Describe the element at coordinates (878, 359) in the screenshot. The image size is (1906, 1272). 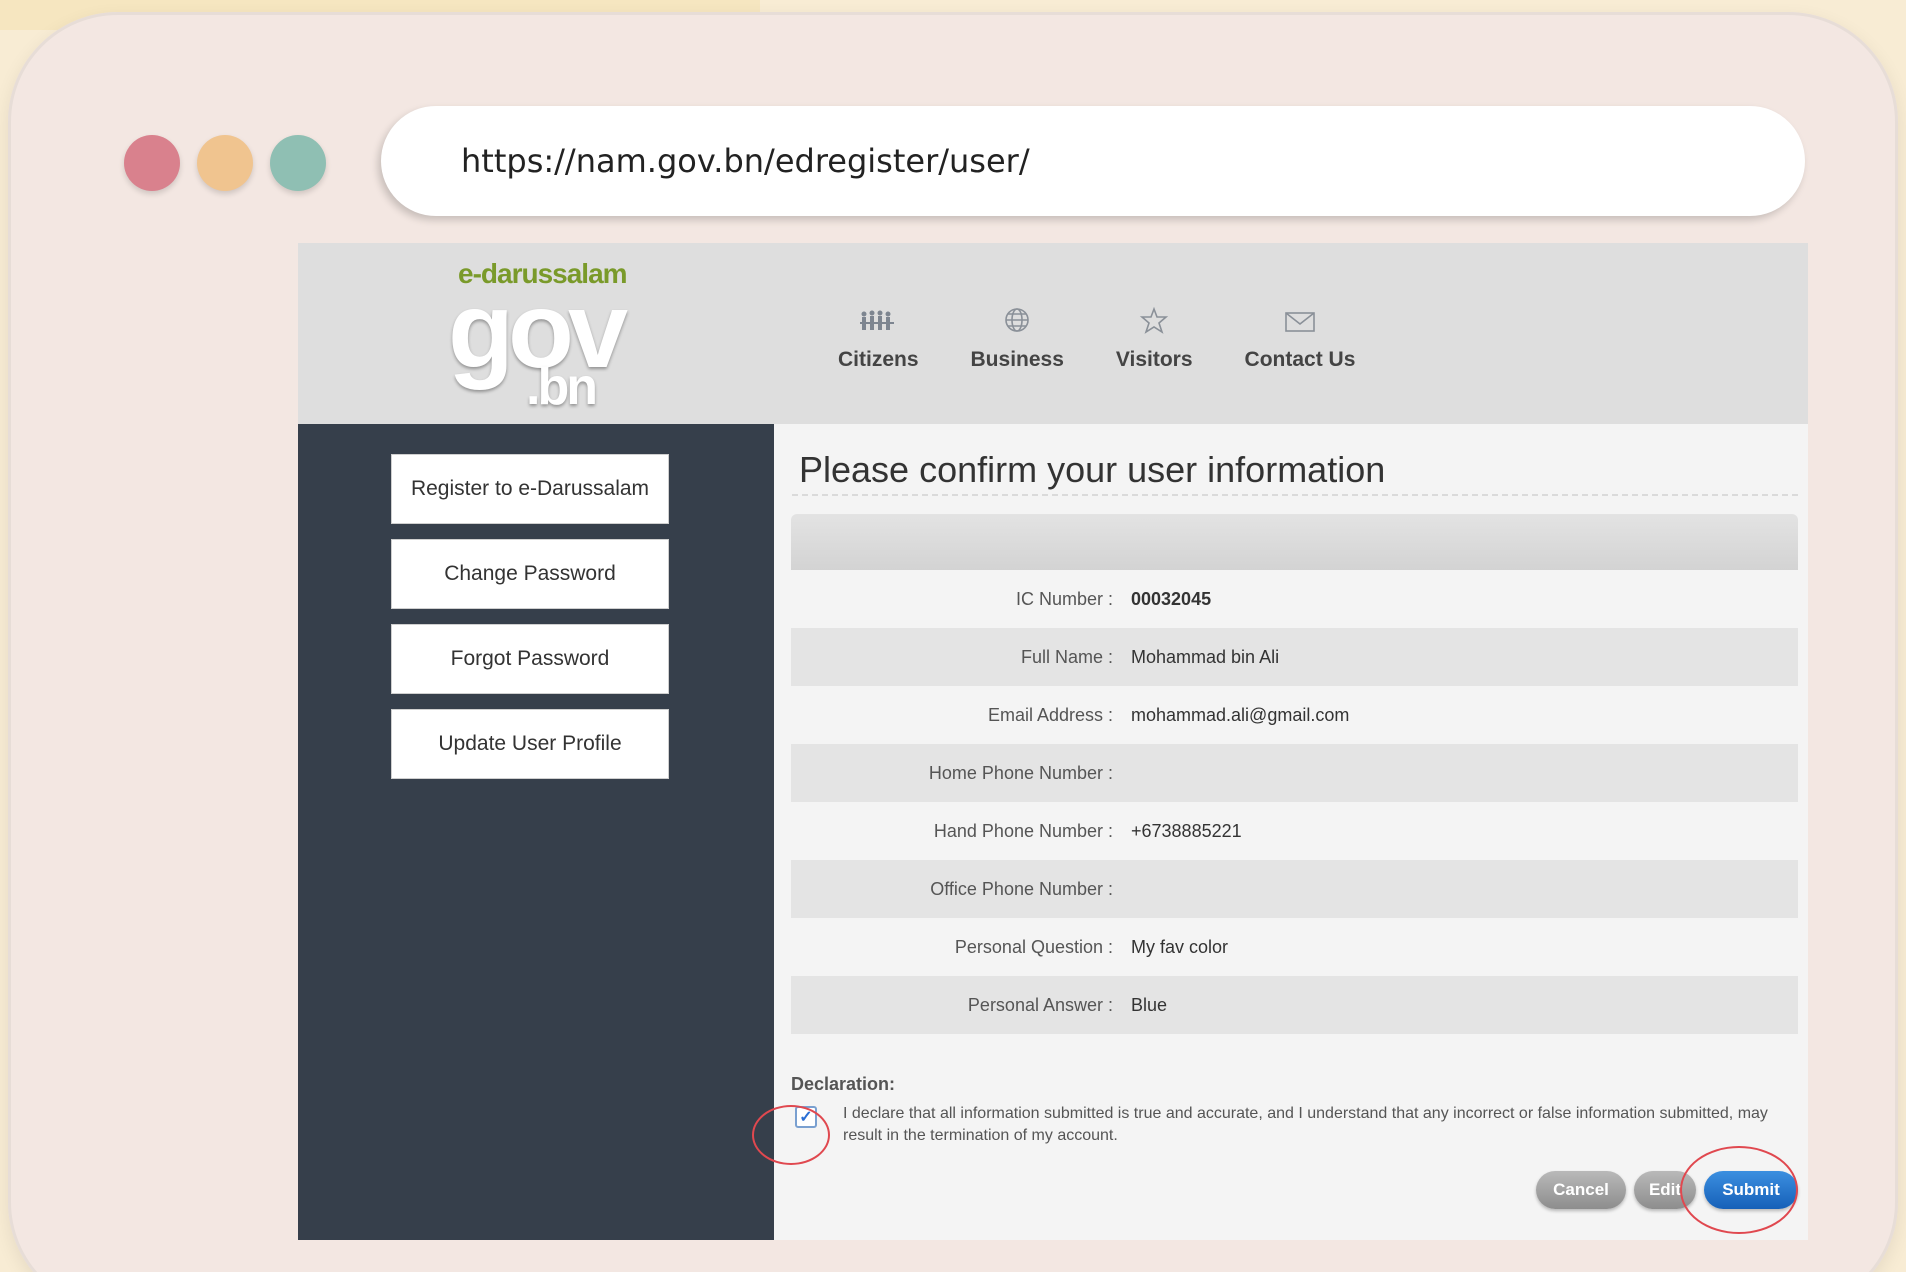
I see `nav-label: Citizens` at that location.